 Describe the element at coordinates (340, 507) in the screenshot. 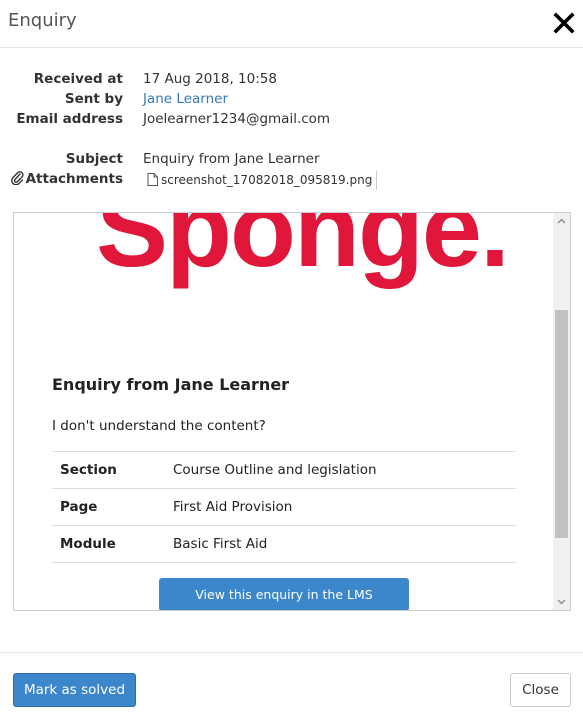

I see `row-value: First Aid Provision` at that location.